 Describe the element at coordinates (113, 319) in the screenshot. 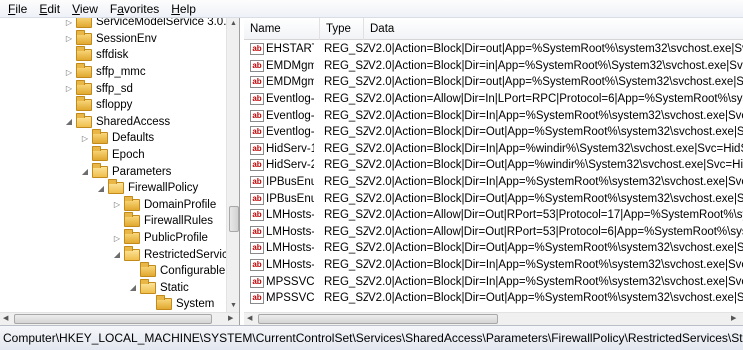

I see `tree-horizontal-scroll-thumb` at that location.